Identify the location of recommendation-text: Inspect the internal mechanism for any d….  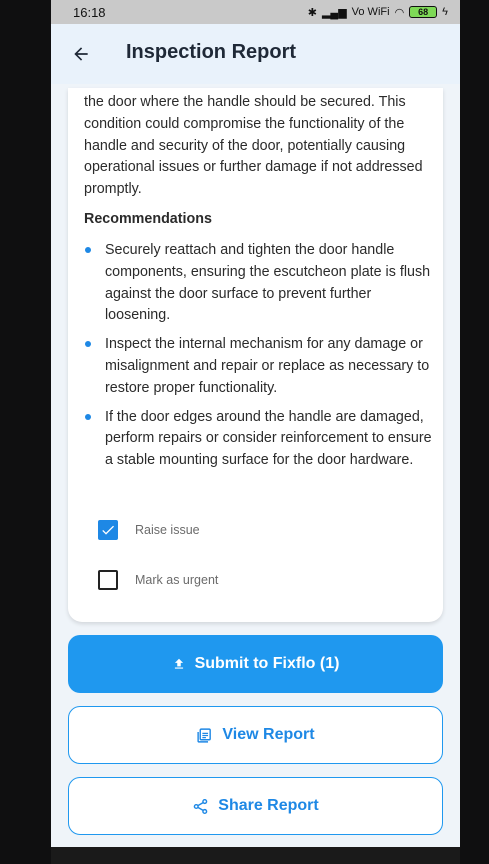
(267, 366).